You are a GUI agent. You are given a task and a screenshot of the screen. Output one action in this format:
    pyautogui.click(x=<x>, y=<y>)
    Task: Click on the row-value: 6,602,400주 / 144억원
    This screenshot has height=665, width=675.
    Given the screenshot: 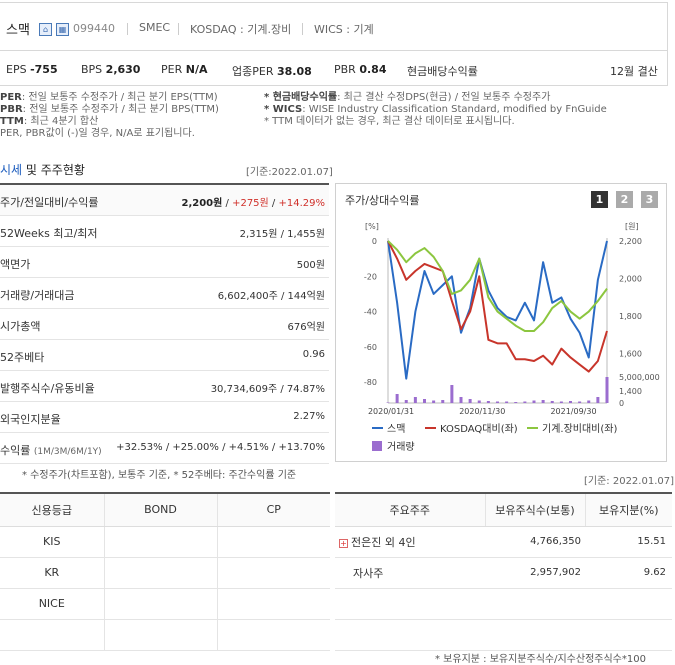 What is the action you would take?
    pyautogui.click(x=271, y=296)
    